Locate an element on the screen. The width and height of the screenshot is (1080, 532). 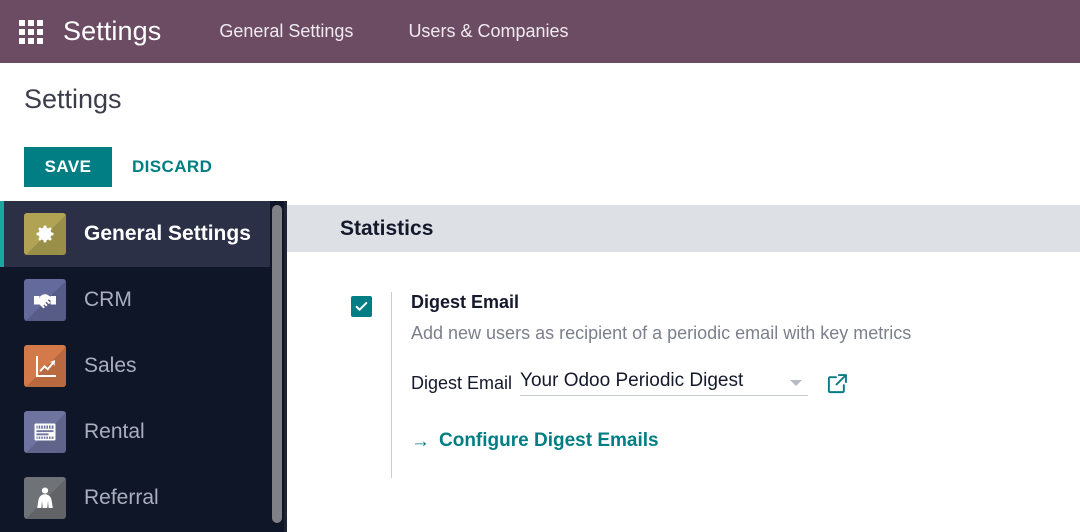
page-title: Settings is located at coordinates (73, 99).